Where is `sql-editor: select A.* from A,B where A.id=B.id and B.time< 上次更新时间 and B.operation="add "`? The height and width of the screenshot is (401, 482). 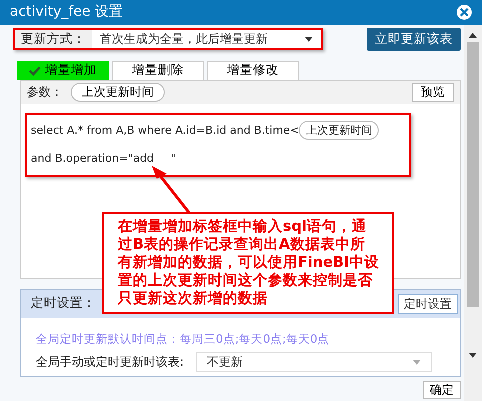 sql-editor: select A.* from A,B where A.id=B.id and B.time< 上次更新时间 and B.operation="add " is located at coordinates (218, 144).